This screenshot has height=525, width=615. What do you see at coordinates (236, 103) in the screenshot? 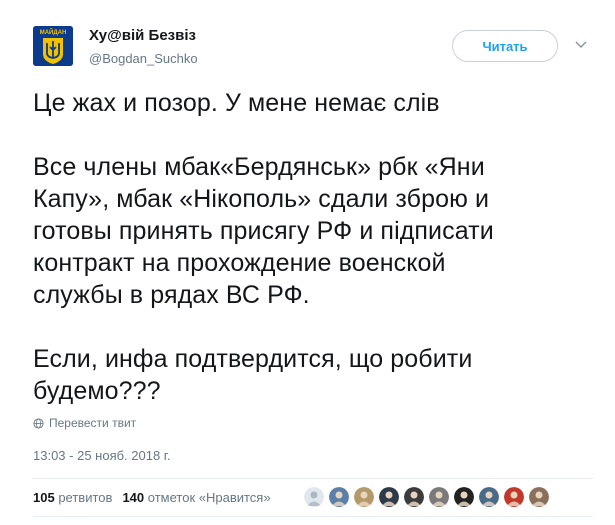
I see `tweet-text-line: Це жах и позор. У мене немає слів` at bounding box center [236, 103].